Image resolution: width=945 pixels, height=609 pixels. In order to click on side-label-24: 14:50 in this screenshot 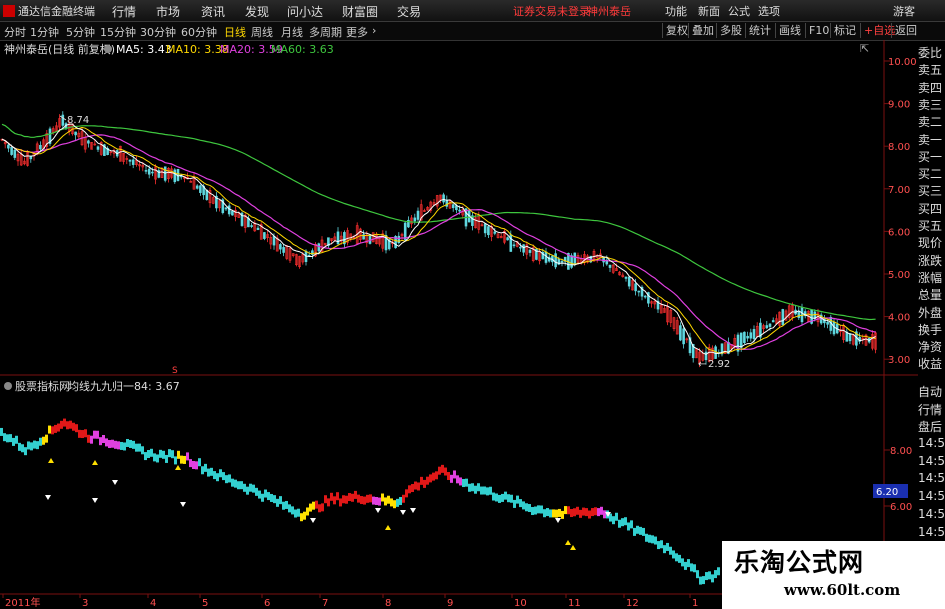, I will do `click(931, 478)`.